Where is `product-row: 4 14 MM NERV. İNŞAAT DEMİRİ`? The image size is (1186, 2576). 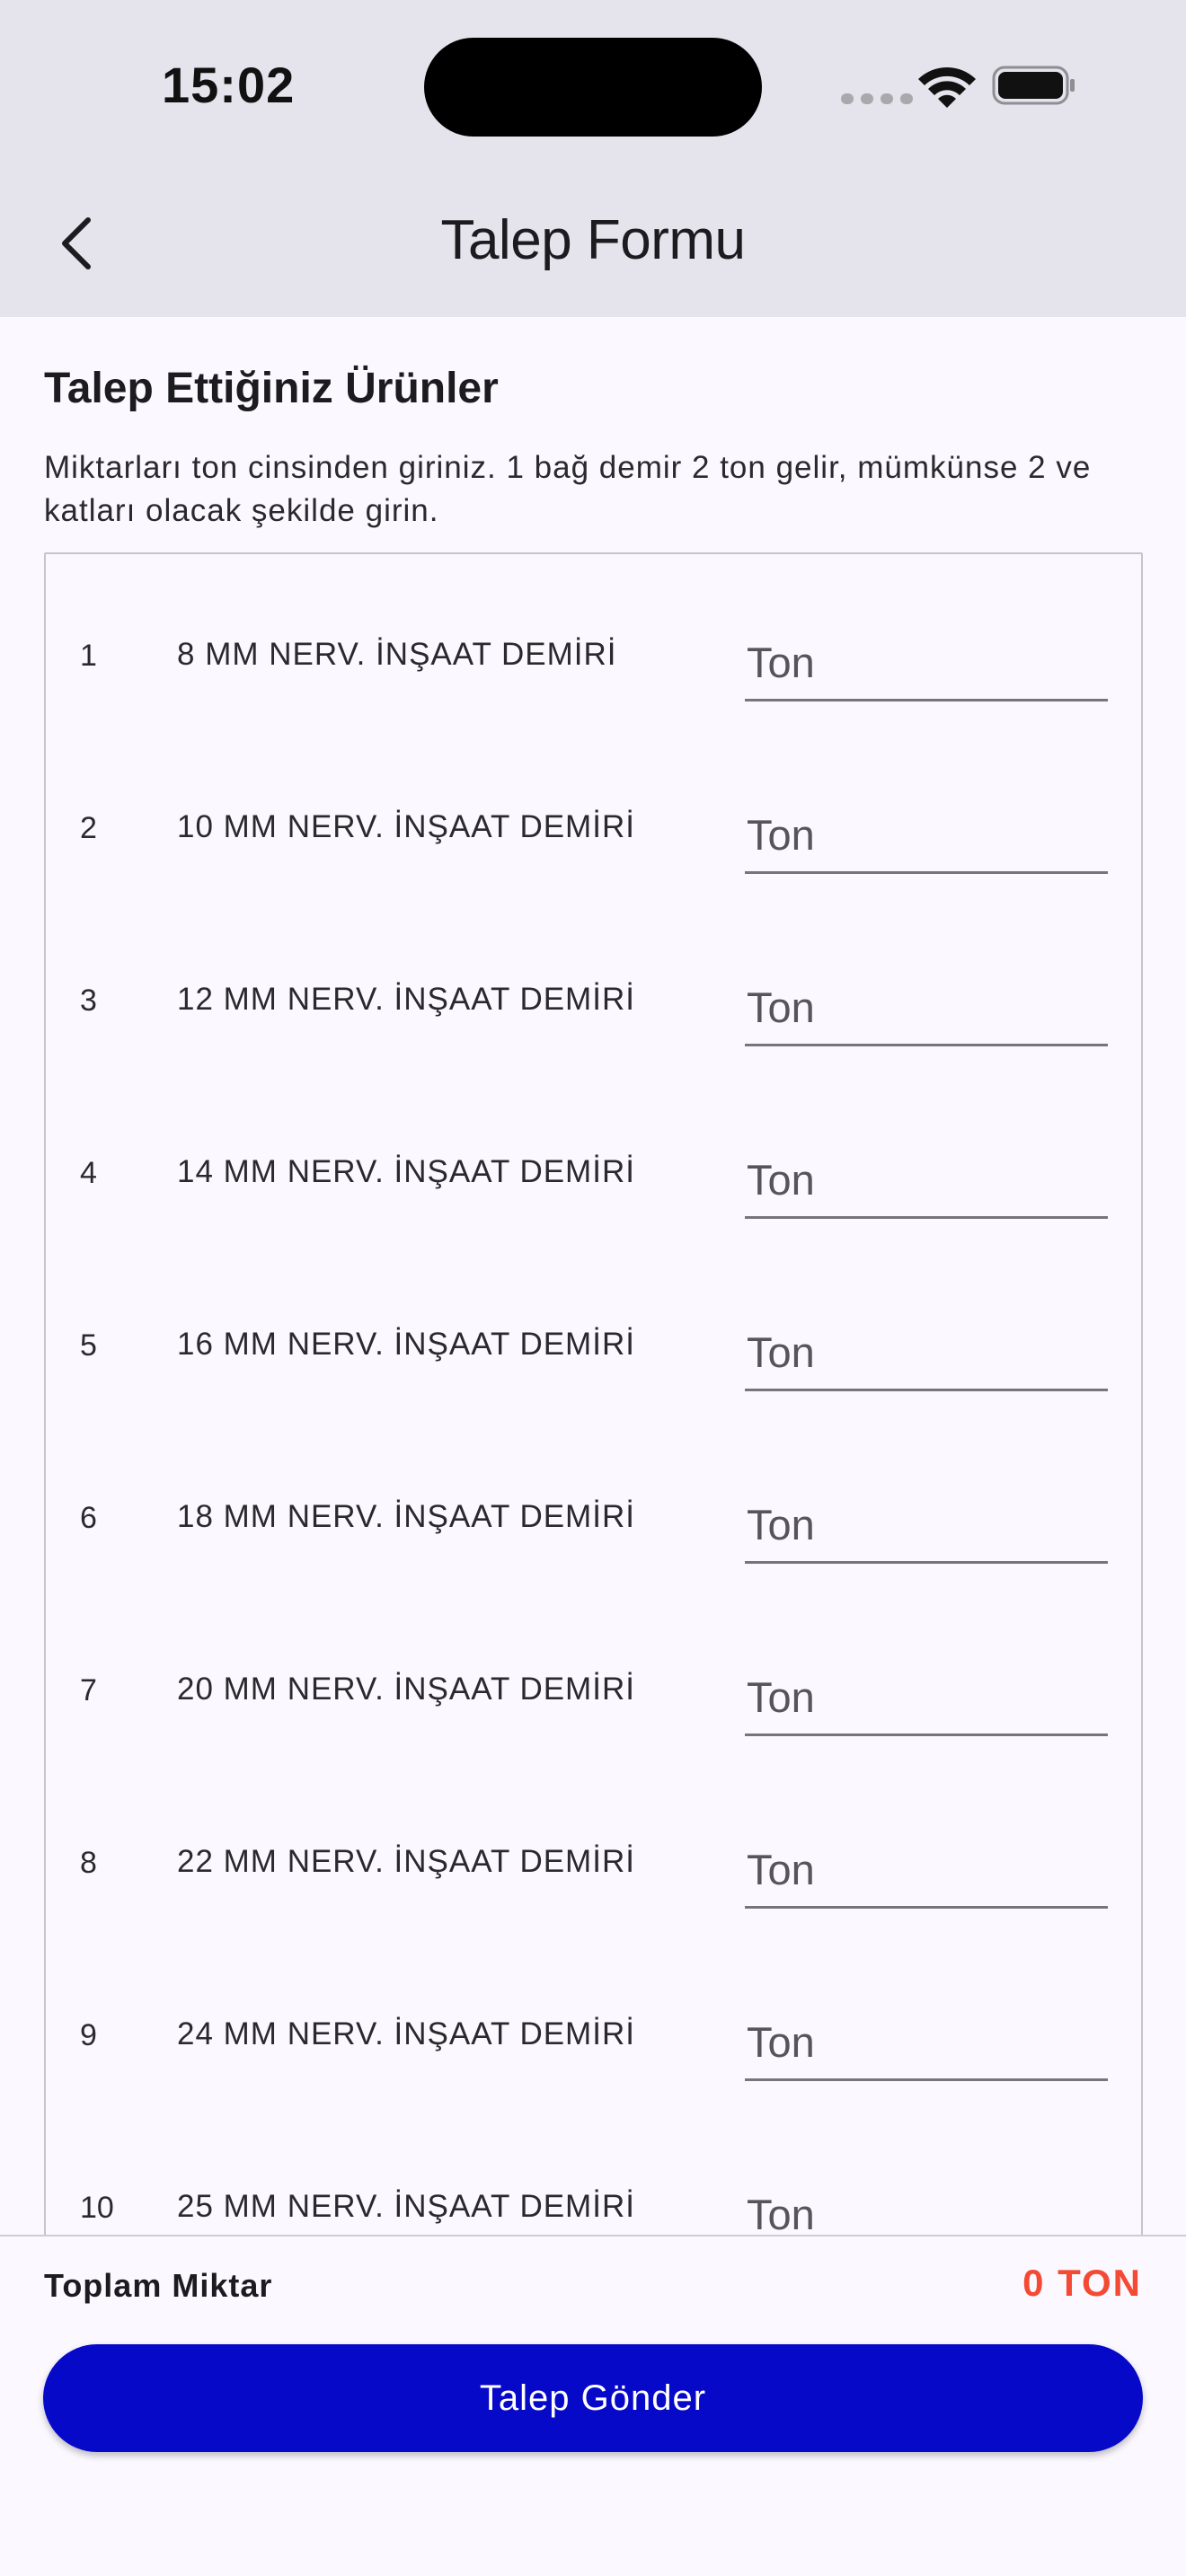
product-row: 4 14 MM NERV. İNŞAAT DEMİRİ is located at coordinates (593, 1179).